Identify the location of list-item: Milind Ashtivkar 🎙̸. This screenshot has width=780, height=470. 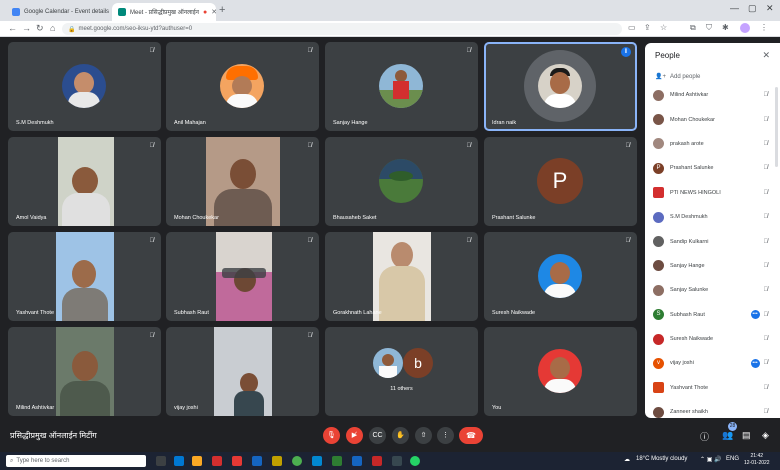
(712, 95).